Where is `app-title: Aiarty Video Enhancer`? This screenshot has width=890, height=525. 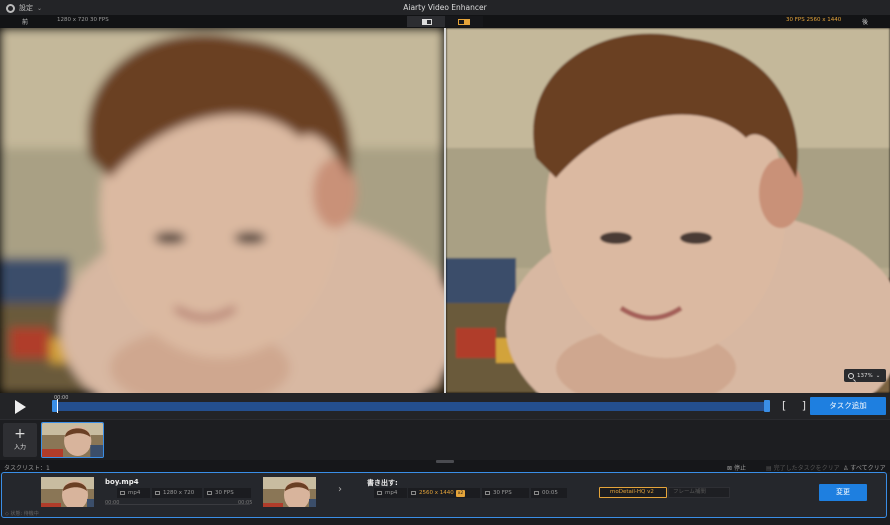 app-title: Aiarty Video Enhancer is located at coordinates (445, 7).